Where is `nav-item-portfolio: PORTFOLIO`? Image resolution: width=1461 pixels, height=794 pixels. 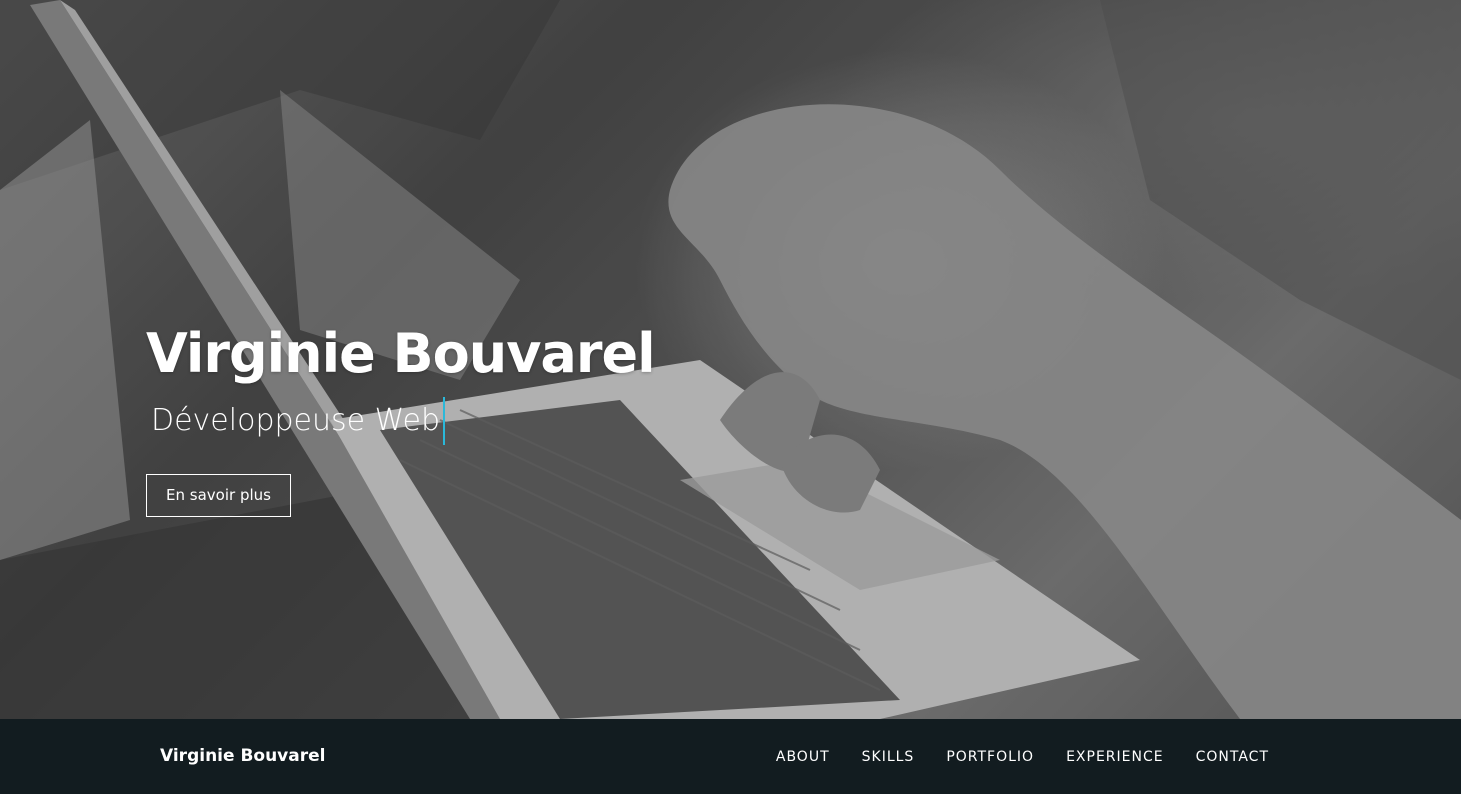 nav-item-portfolio: PORTFOLIO is located at coordinates (990, 757).